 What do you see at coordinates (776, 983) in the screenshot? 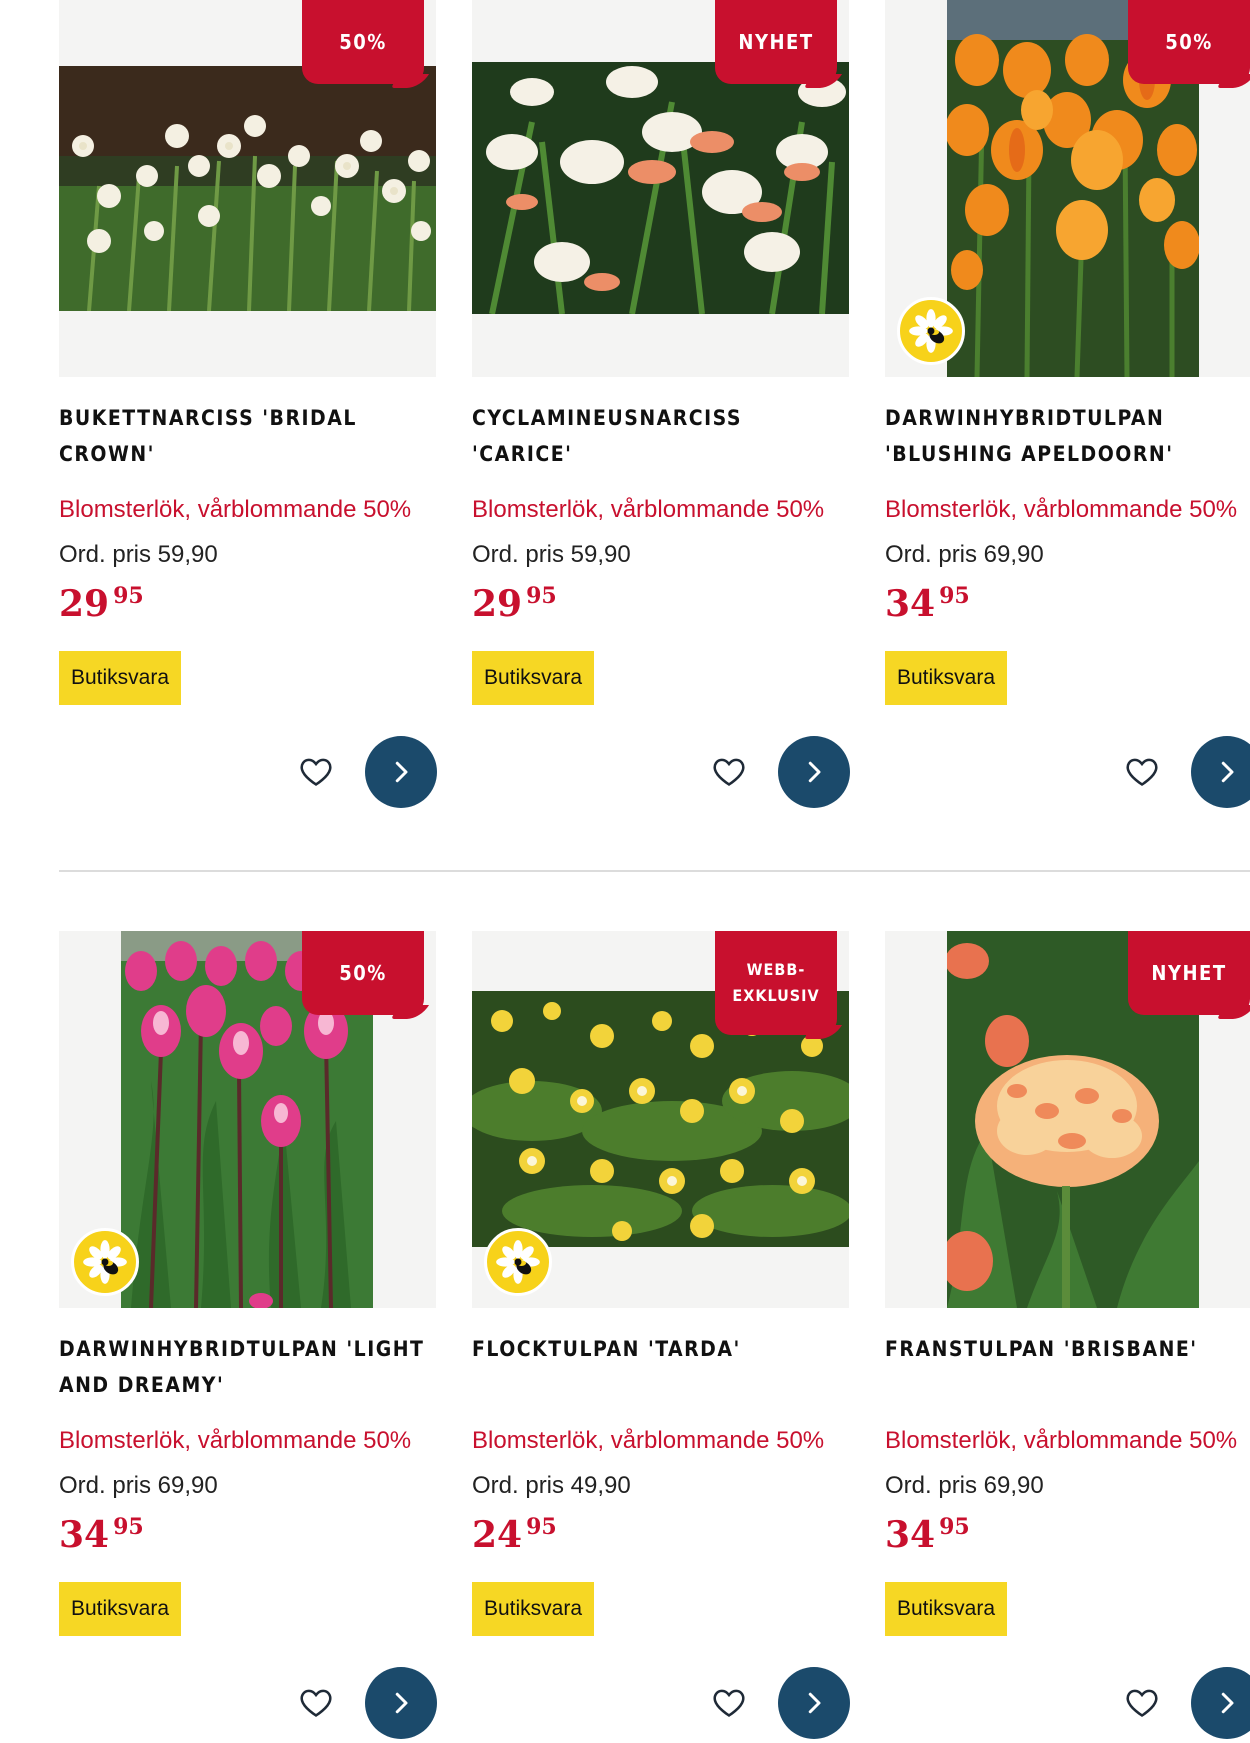
I see `web-exclusive-badge: WEBB- EXKLUSIV` at bounding box center [776, 983].